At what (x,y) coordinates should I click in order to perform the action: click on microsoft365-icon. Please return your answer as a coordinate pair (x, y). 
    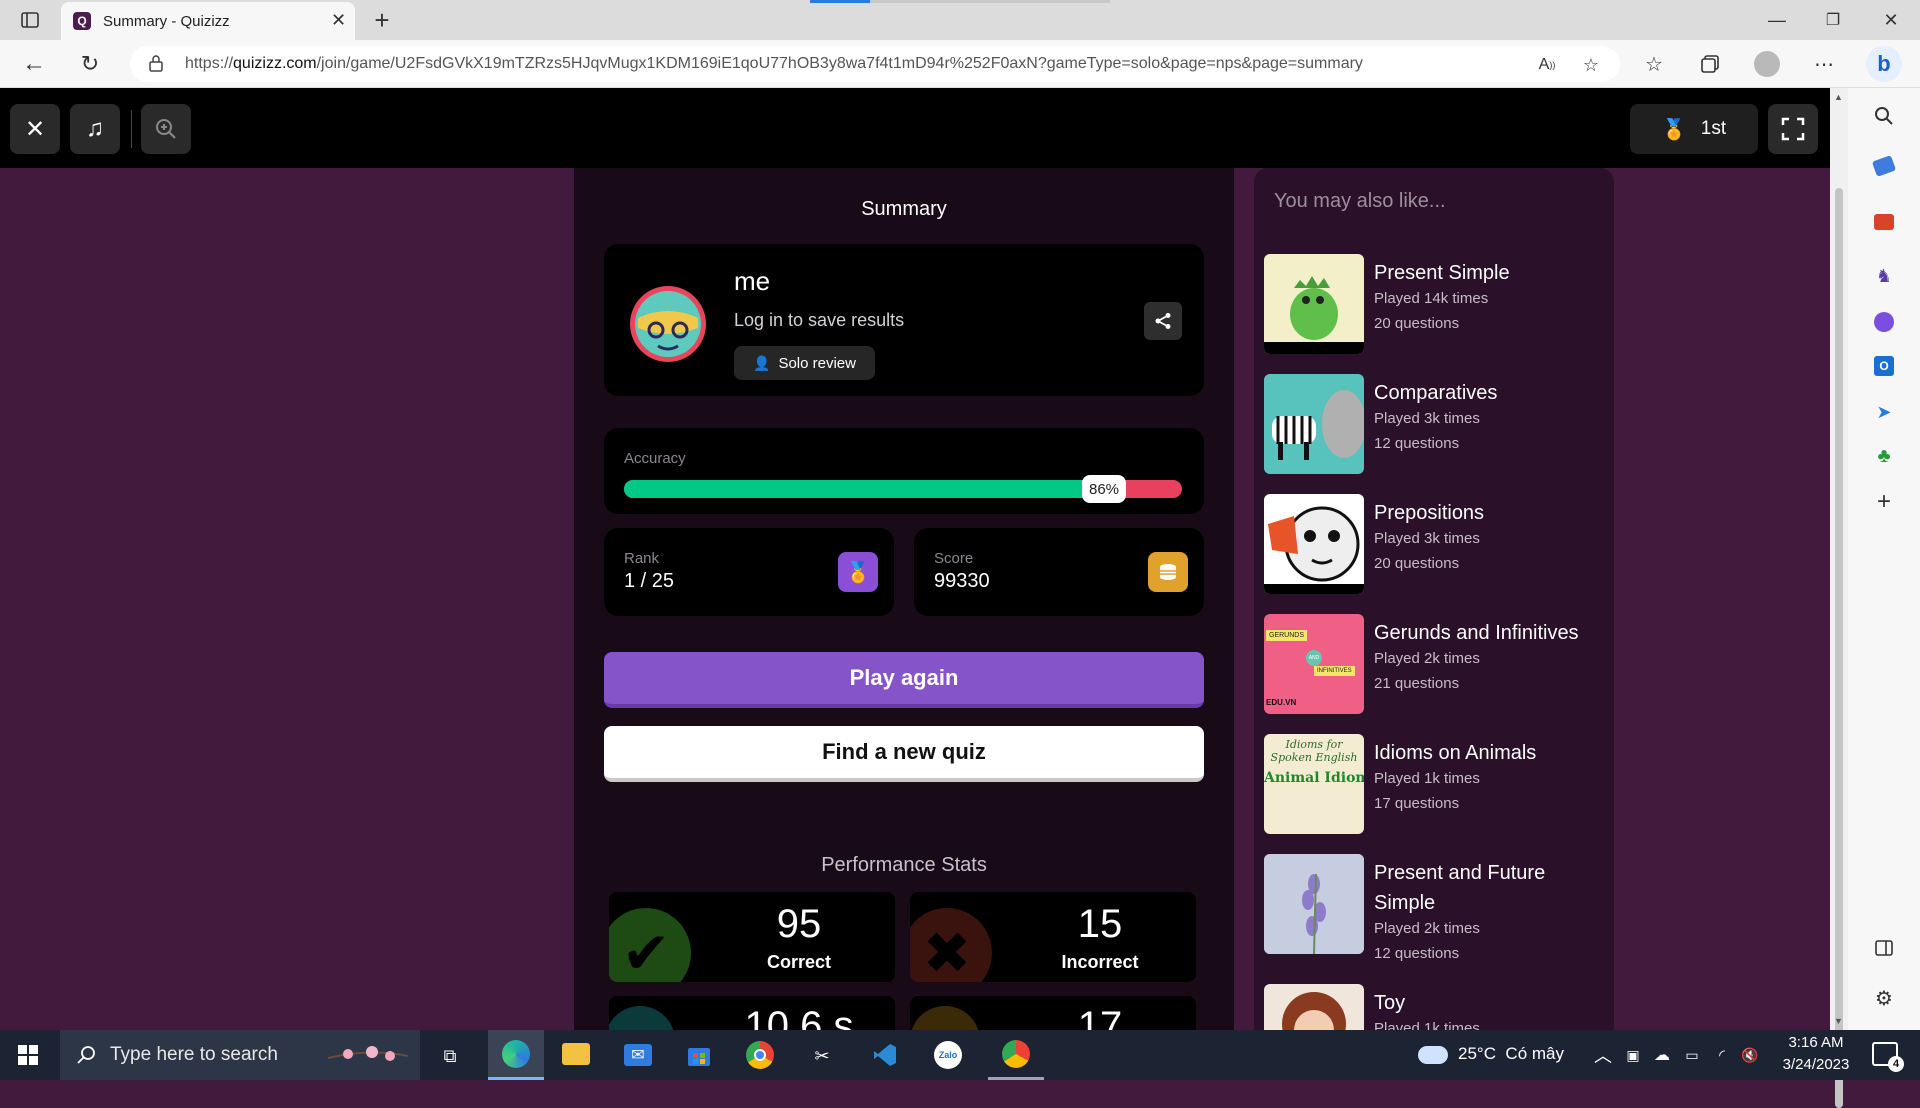
    Looking at the image, I should click on (1884, 322).